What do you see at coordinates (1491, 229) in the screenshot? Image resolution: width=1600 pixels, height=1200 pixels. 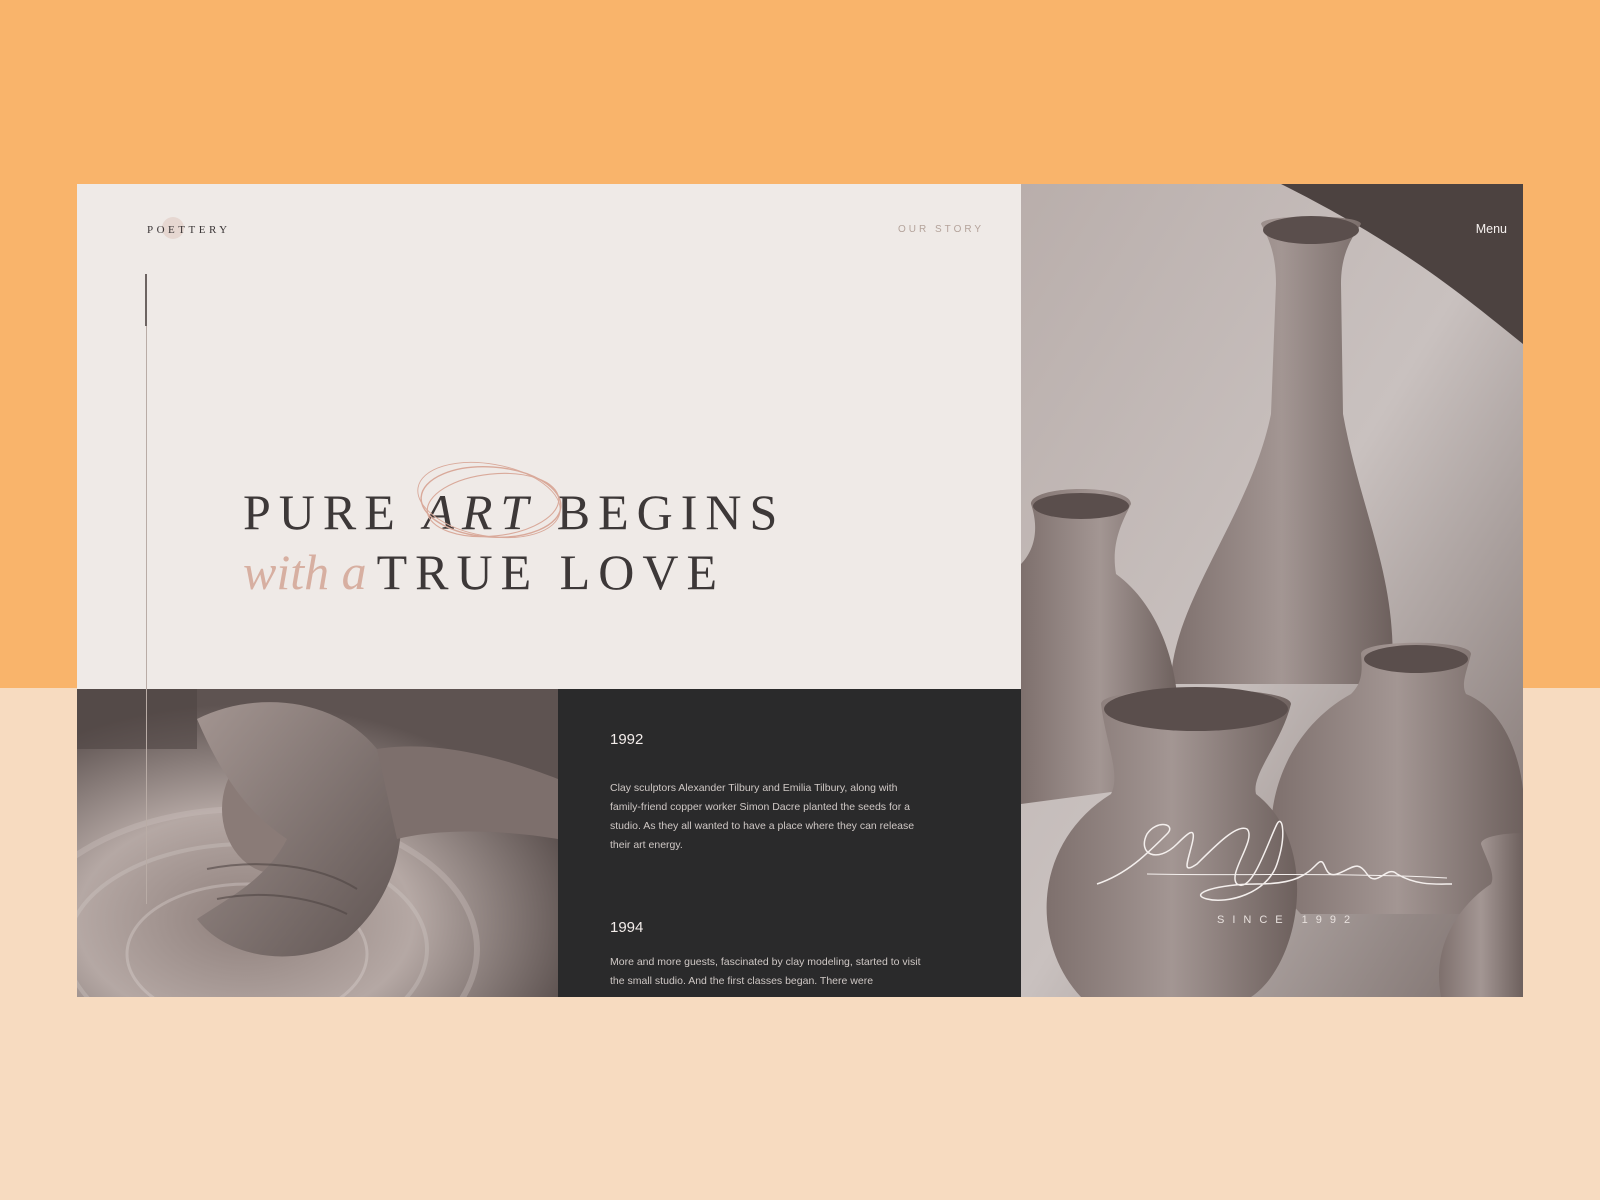 I see `menu-button: Menu` at bounding box center [1491, 229].